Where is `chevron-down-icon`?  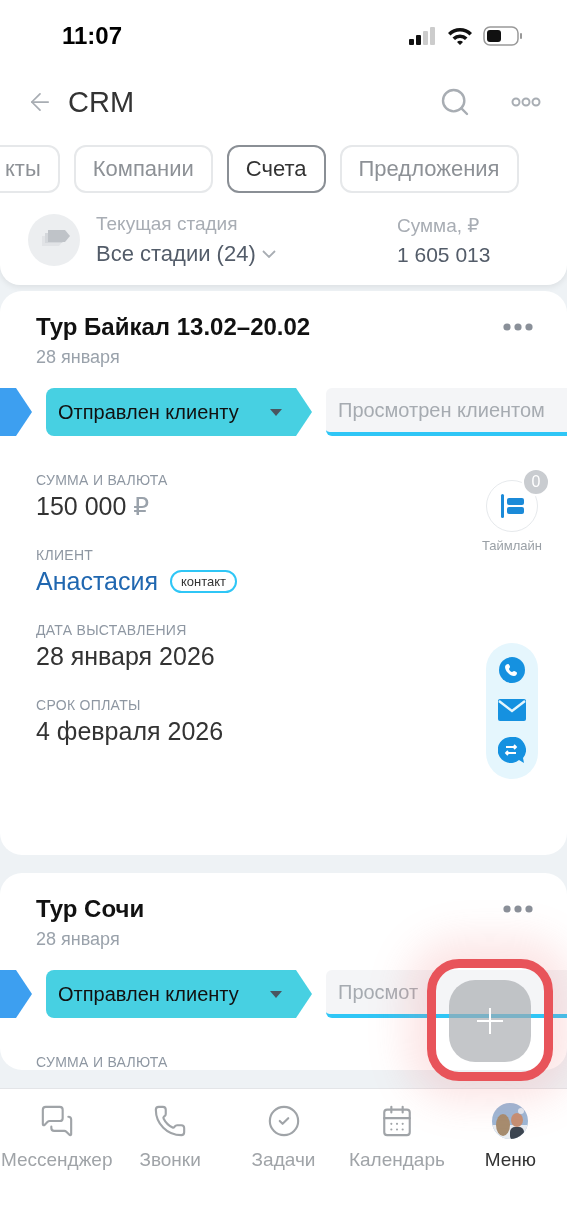 chevron-down-icon is located at coordinates (268, 254).